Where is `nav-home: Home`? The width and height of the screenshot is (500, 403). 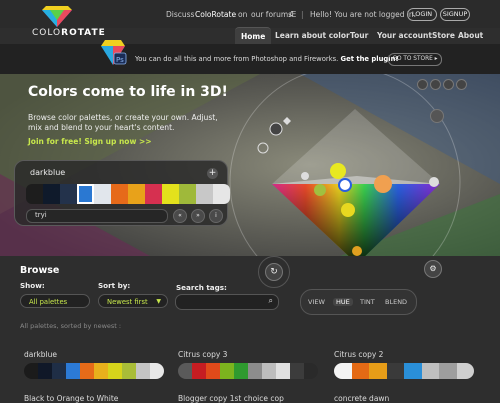 nav-home: Home is located at coordinates (253, 36).